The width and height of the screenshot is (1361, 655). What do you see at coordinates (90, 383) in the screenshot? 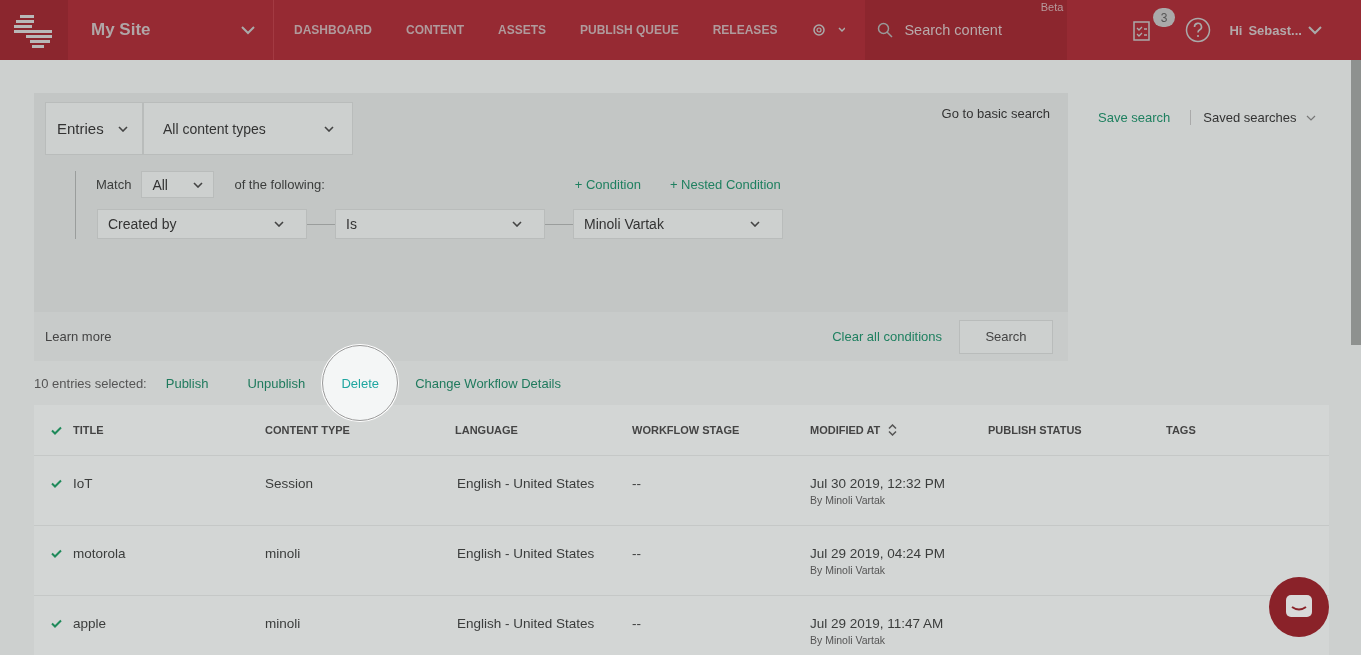
I see `selection-count: 10 entries selected:` at bounding box center [90, 383].